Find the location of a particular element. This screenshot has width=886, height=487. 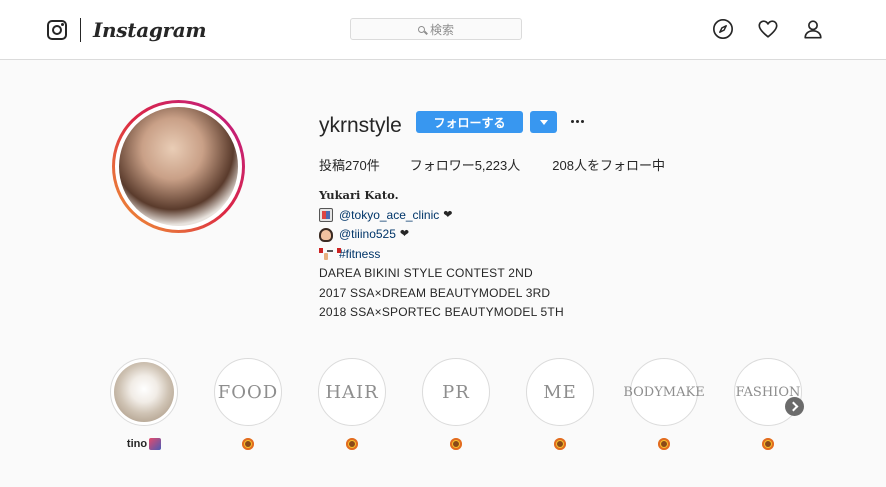

highlight-cover: ME is located at coordinates (560, 392).